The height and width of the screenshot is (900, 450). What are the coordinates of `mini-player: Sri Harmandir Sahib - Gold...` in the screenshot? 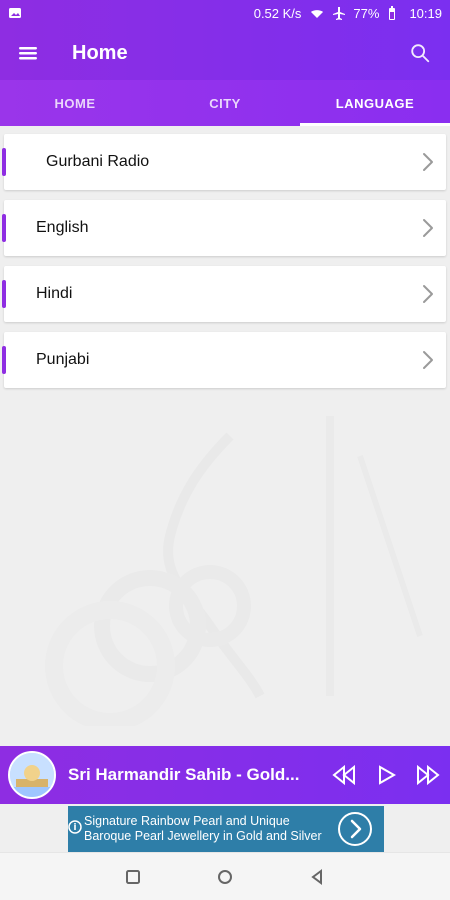 It's located at (225, 775).